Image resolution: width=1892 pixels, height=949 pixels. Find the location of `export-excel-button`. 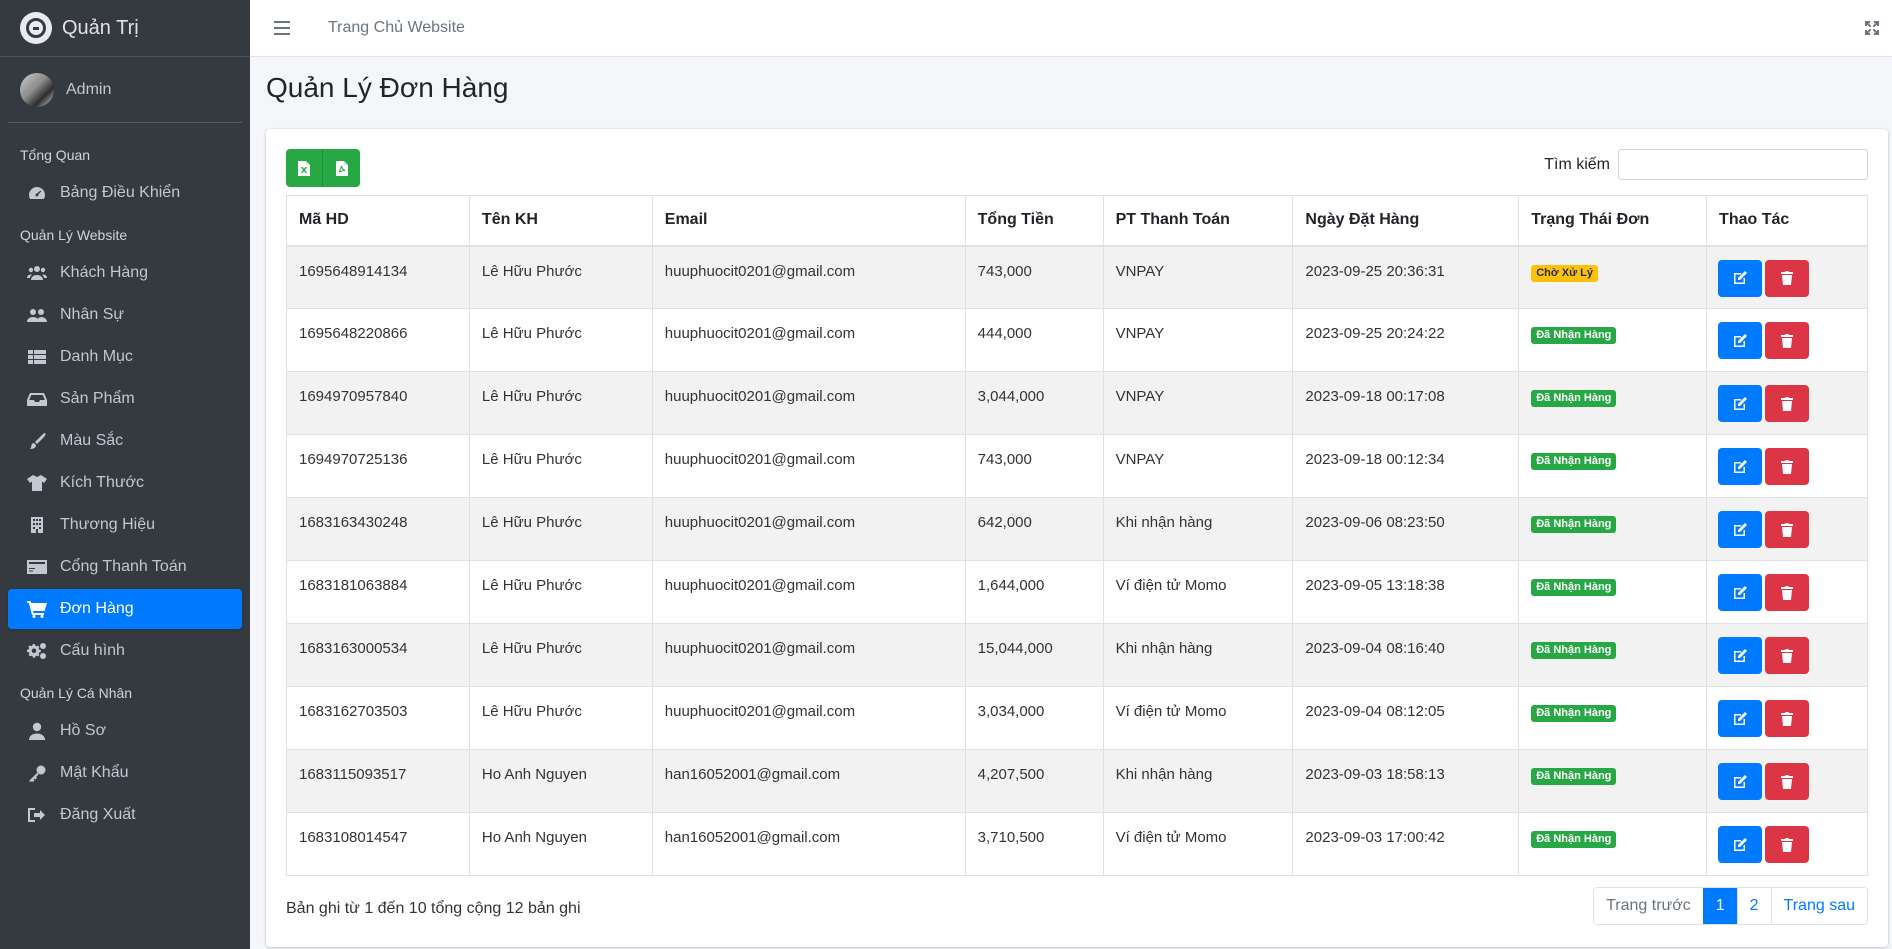

export-excel-button is located at coordinates (304, 168).